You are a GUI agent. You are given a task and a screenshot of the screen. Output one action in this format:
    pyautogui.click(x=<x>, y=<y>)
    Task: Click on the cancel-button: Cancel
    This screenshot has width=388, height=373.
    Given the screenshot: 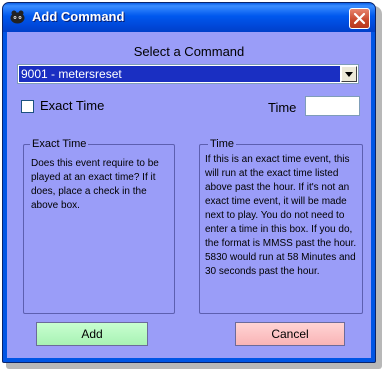 What is the action you would take?
    pyautogui.click(x=290, y=334)
    